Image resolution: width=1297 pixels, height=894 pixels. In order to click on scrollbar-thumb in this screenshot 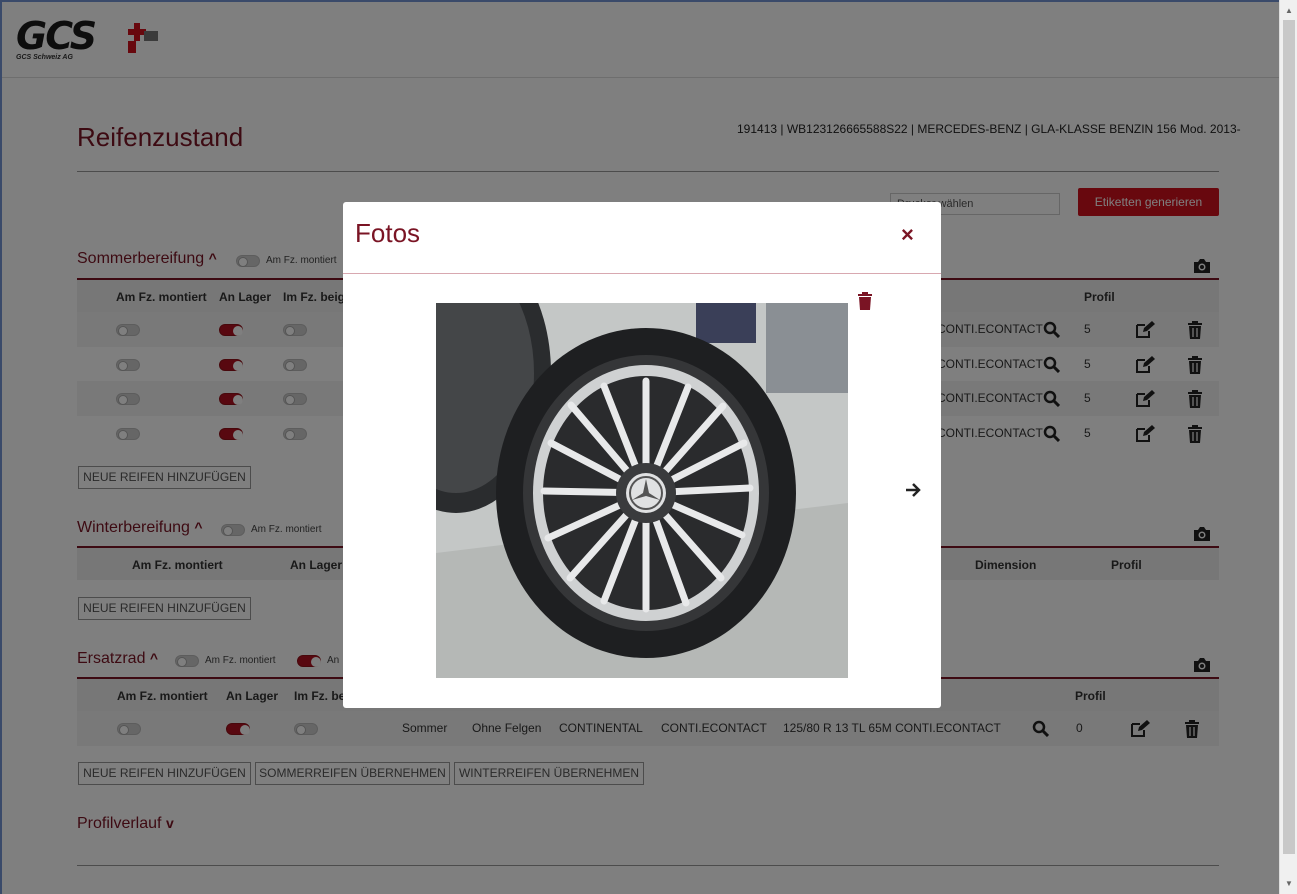, I will do `click(1289, 437)`.